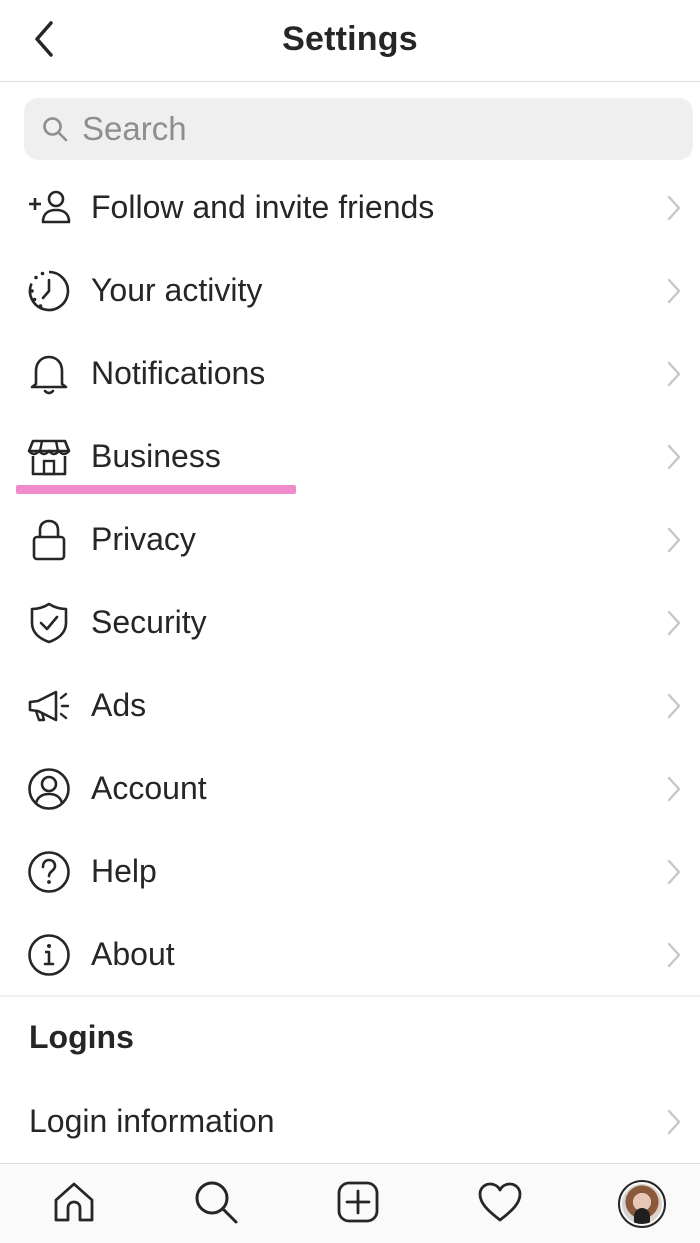 This screenshot has height=1243, width=700. I want to click on profile-photo, so click(642, 1204).